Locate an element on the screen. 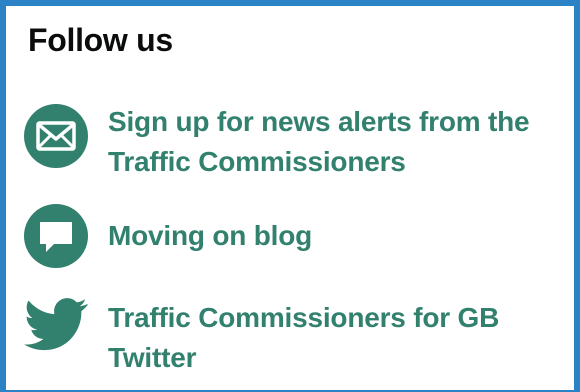 The width and height of the screenshot is (580, 392). blog-label: Moving on blog is located at coordinates (210, 235).